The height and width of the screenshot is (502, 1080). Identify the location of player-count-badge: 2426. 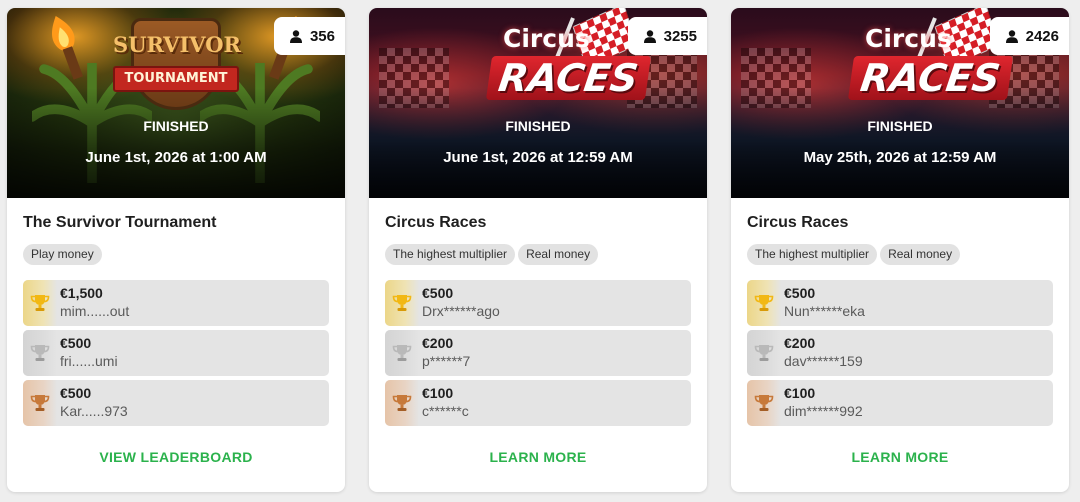
(1029, 36).